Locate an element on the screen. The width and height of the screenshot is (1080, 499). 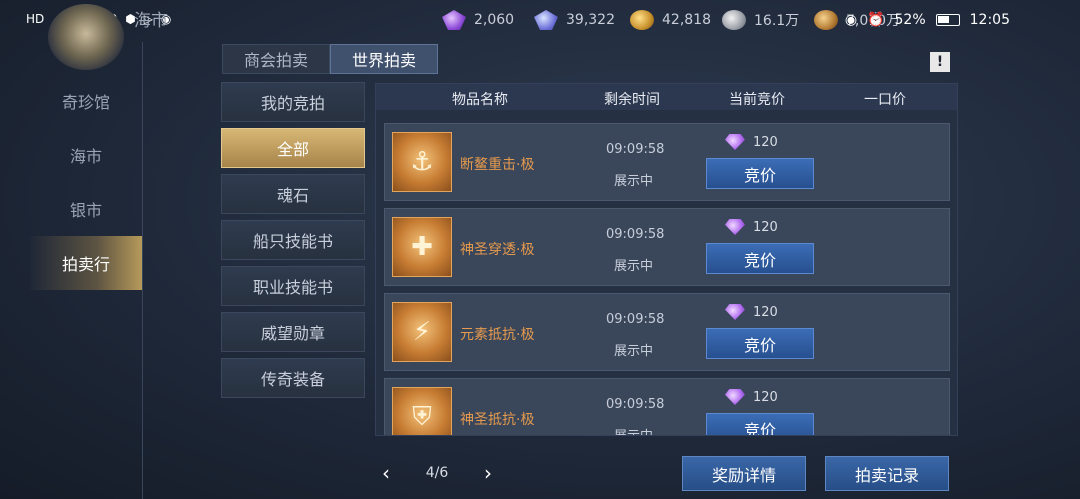
category-list: 我的竞拍 全部 魂石 船只技能书 职业技能书 威望勋章 传奇装备 is located at coordinates (293, 243).